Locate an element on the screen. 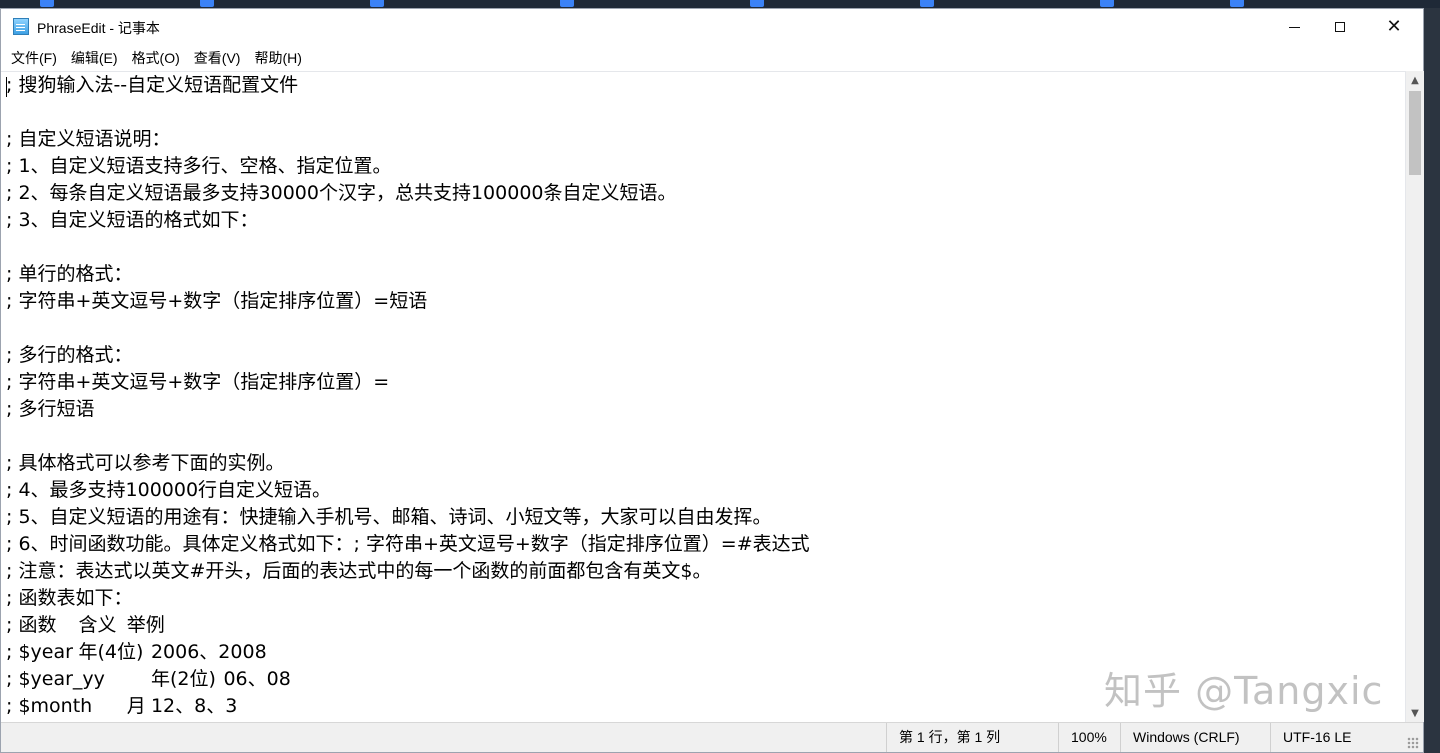  editor-line: ; 函数表如下： is located at coordinates (69, 598).